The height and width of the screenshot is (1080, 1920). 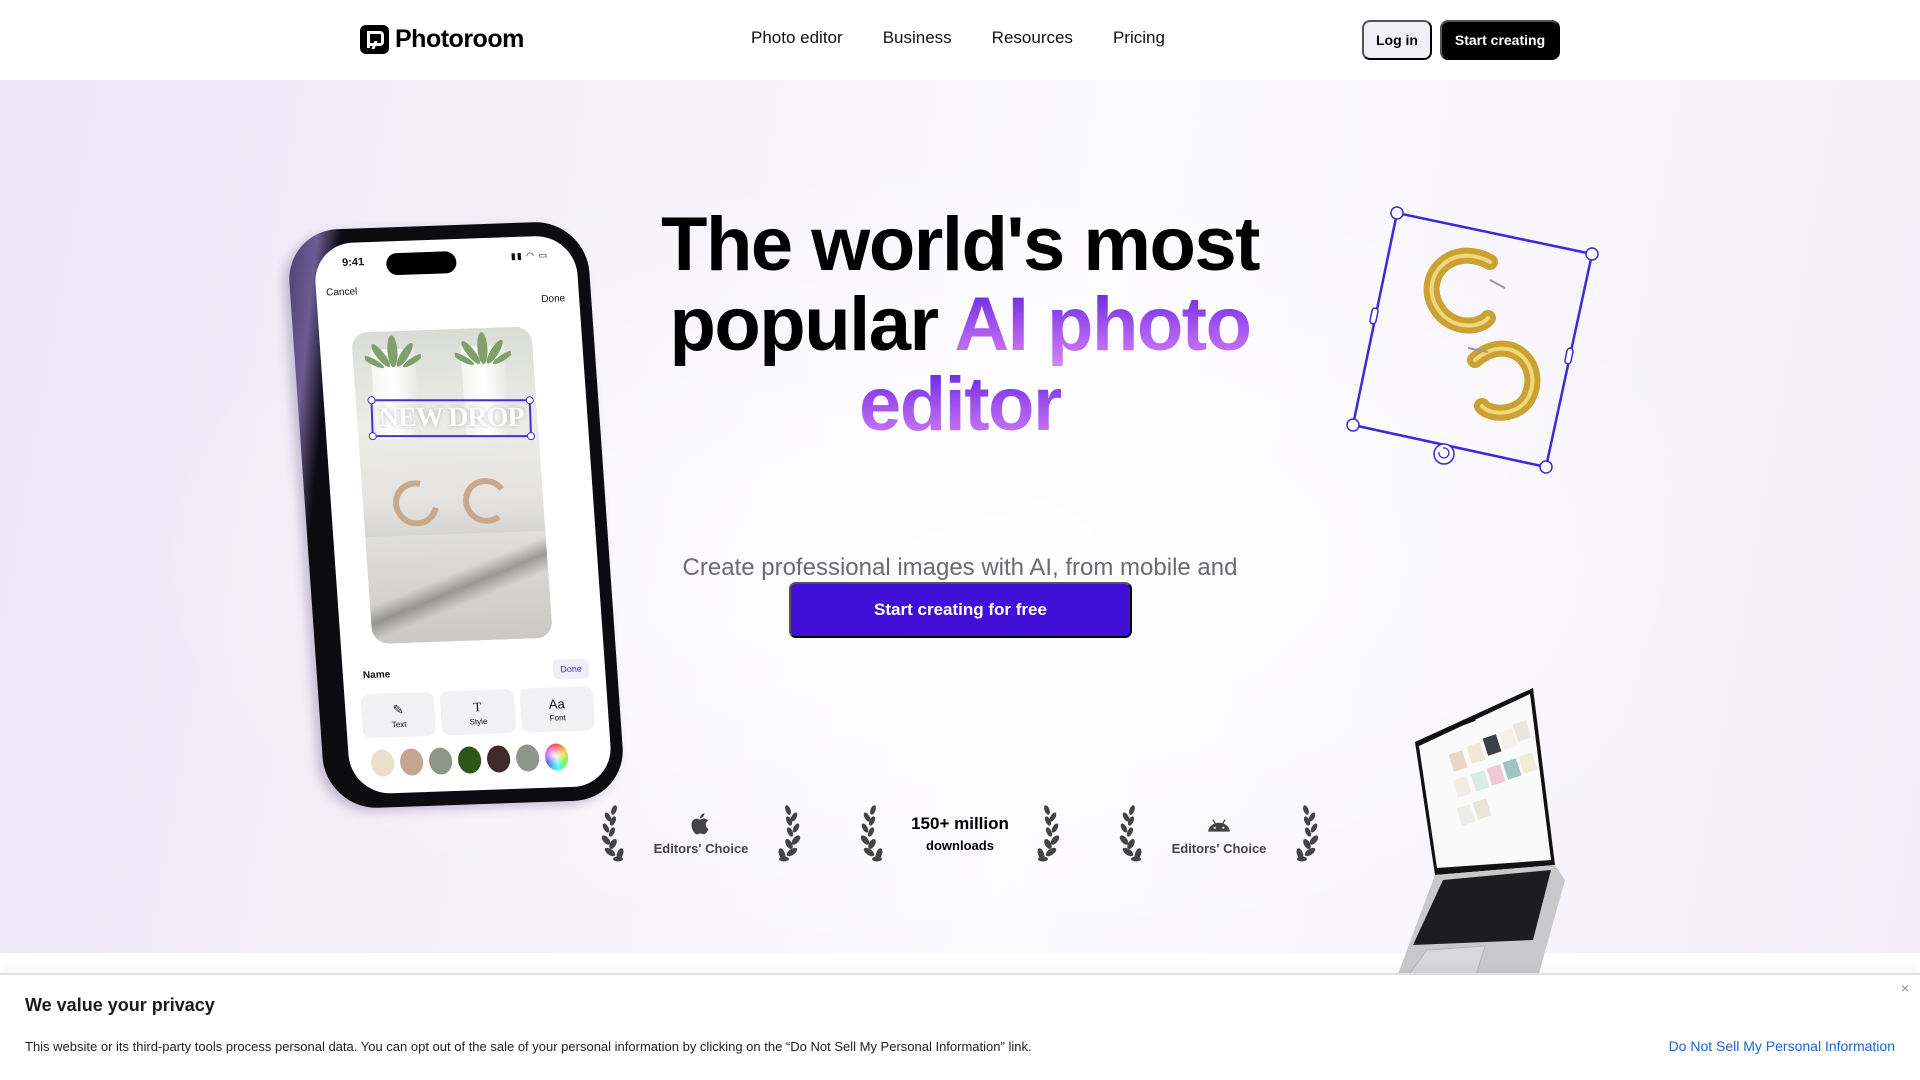 I want to click on headline-accent-ai-photo: AI photo, so click(x=1103, y=324).